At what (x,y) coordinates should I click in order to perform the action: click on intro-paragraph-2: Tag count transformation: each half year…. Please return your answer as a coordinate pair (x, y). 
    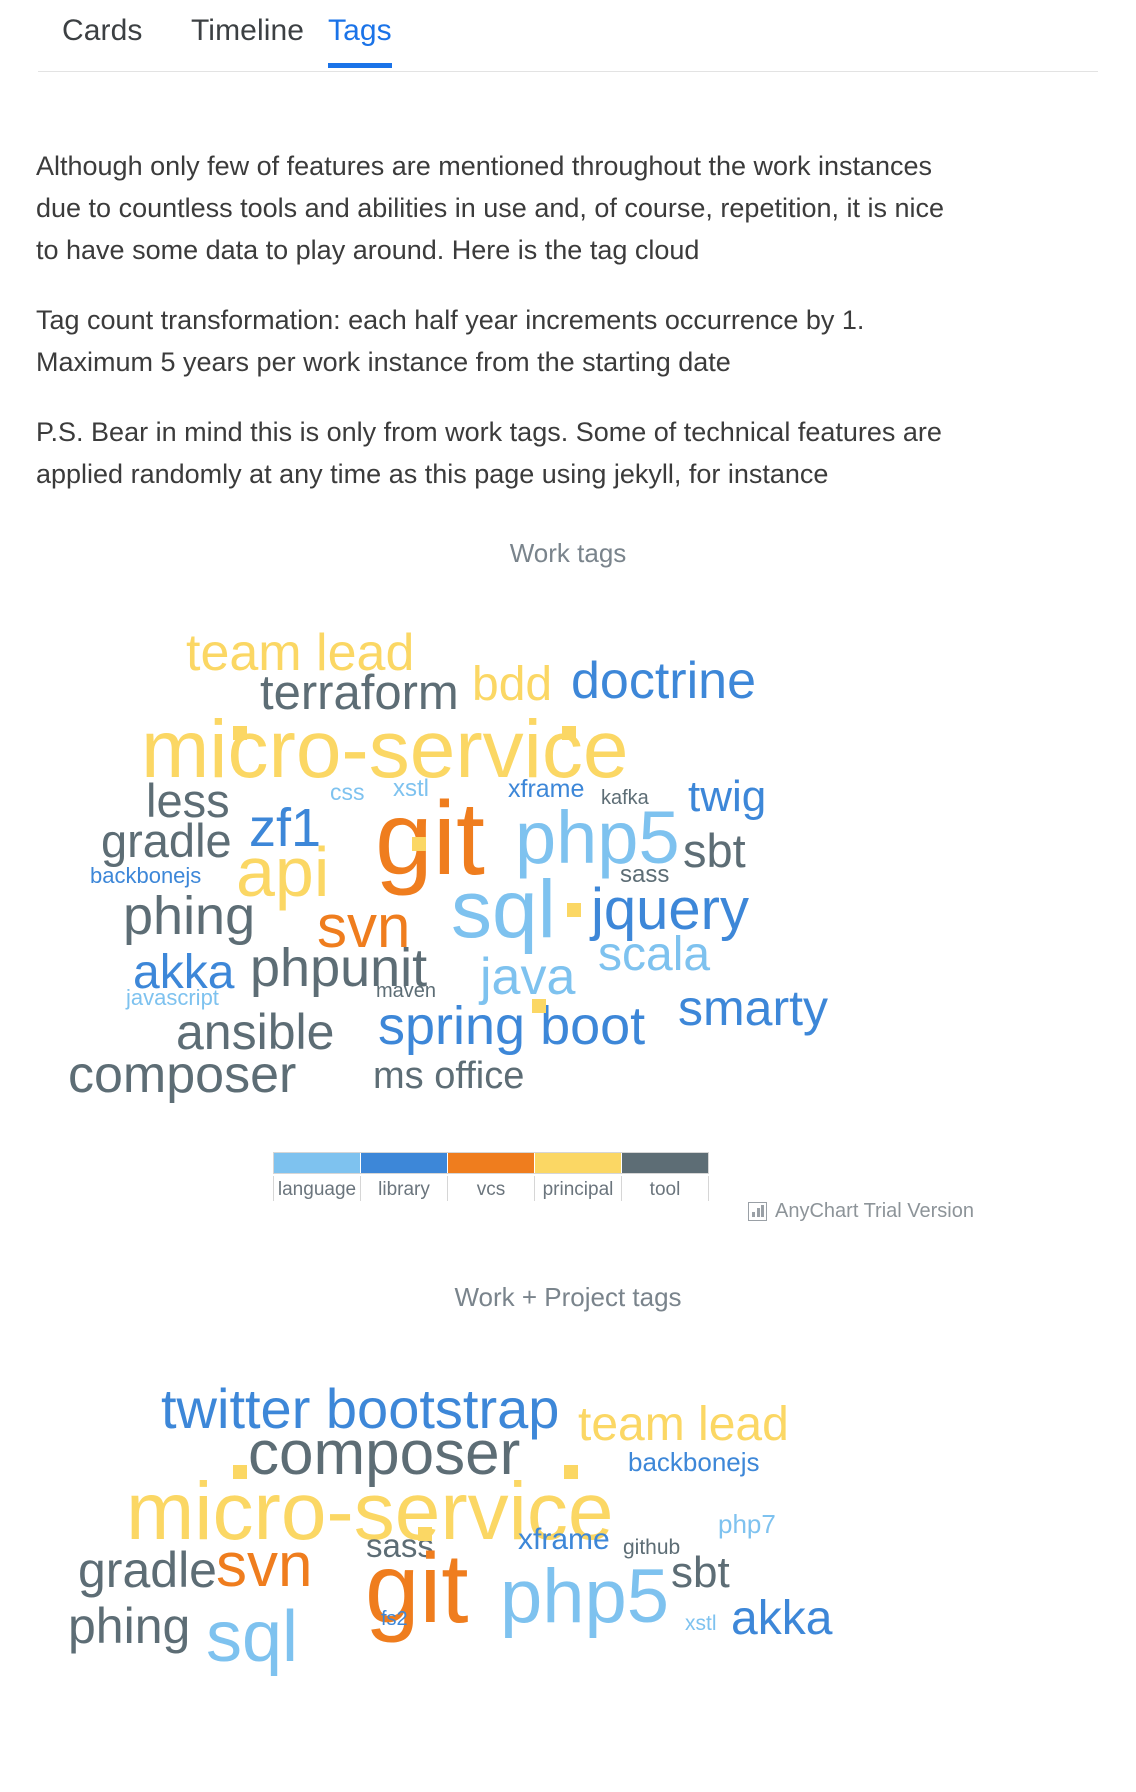
    Looking at the image, I should click on (450, 341).